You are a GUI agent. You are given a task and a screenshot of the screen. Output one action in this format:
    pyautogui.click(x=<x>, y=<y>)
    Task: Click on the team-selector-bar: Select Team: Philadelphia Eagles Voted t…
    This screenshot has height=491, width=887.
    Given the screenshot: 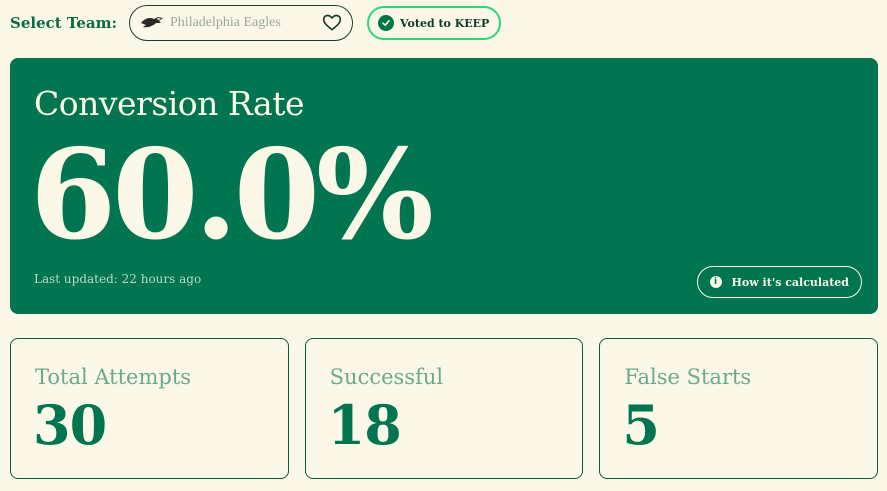 What is the action you would take?
    pyautogui.click(x=256, y=23)
    